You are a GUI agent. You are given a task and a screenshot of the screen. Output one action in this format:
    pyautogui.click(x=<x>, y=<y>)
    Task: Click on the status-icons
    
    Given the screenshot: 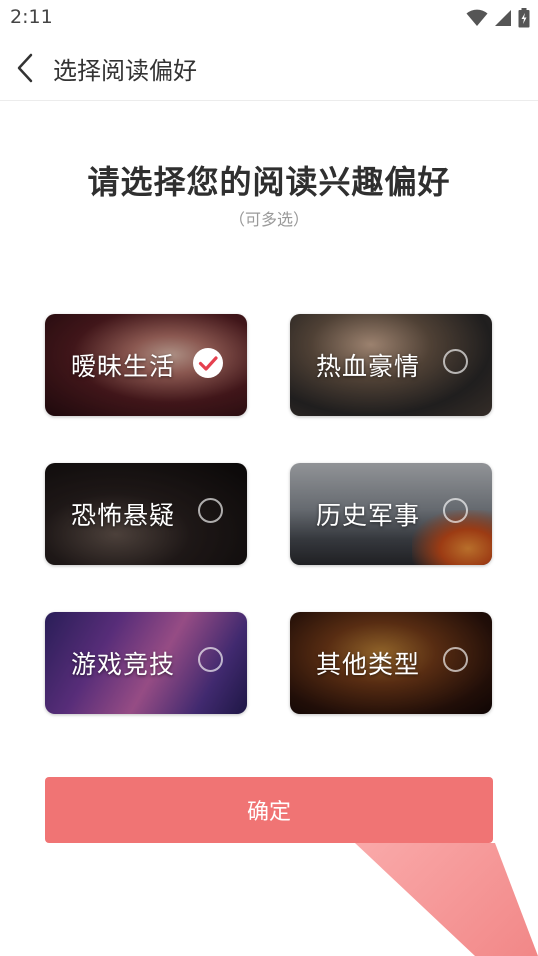 What is the action you would take?
    pyautogui.click(x=498, y=18)
    